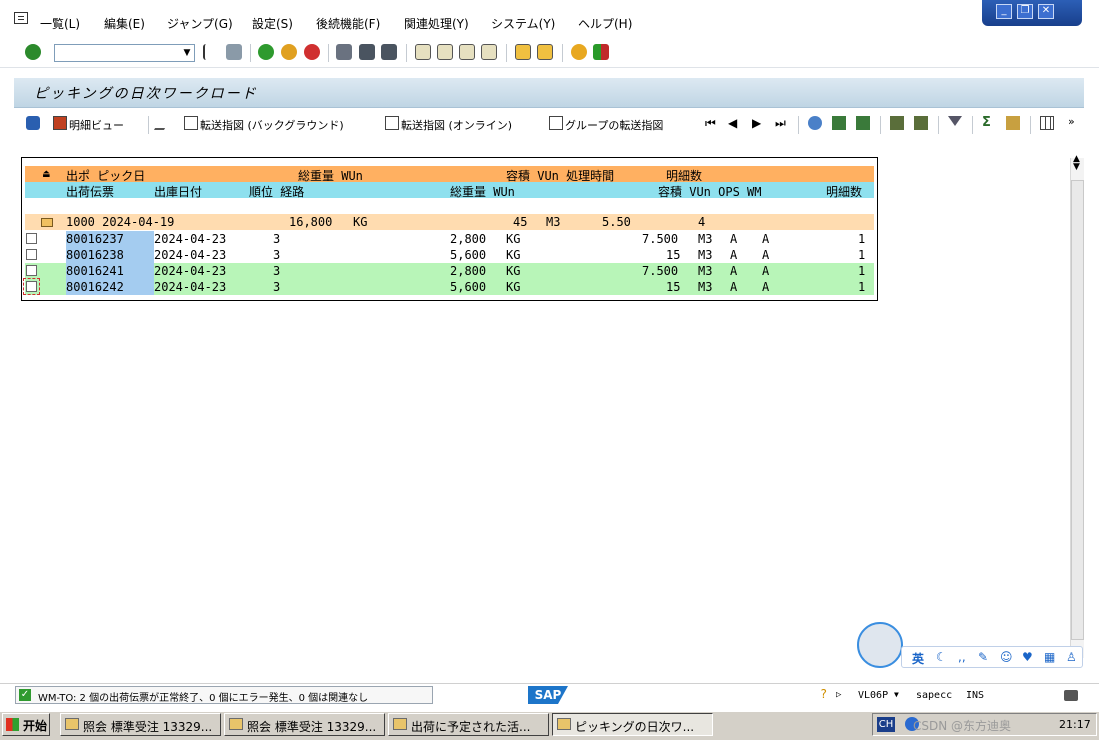 This screenshot has height=740, width=1099. Describe the element at coordinates (989, 123) in the screenshot. I see `sum-icon: Σ` at that location.